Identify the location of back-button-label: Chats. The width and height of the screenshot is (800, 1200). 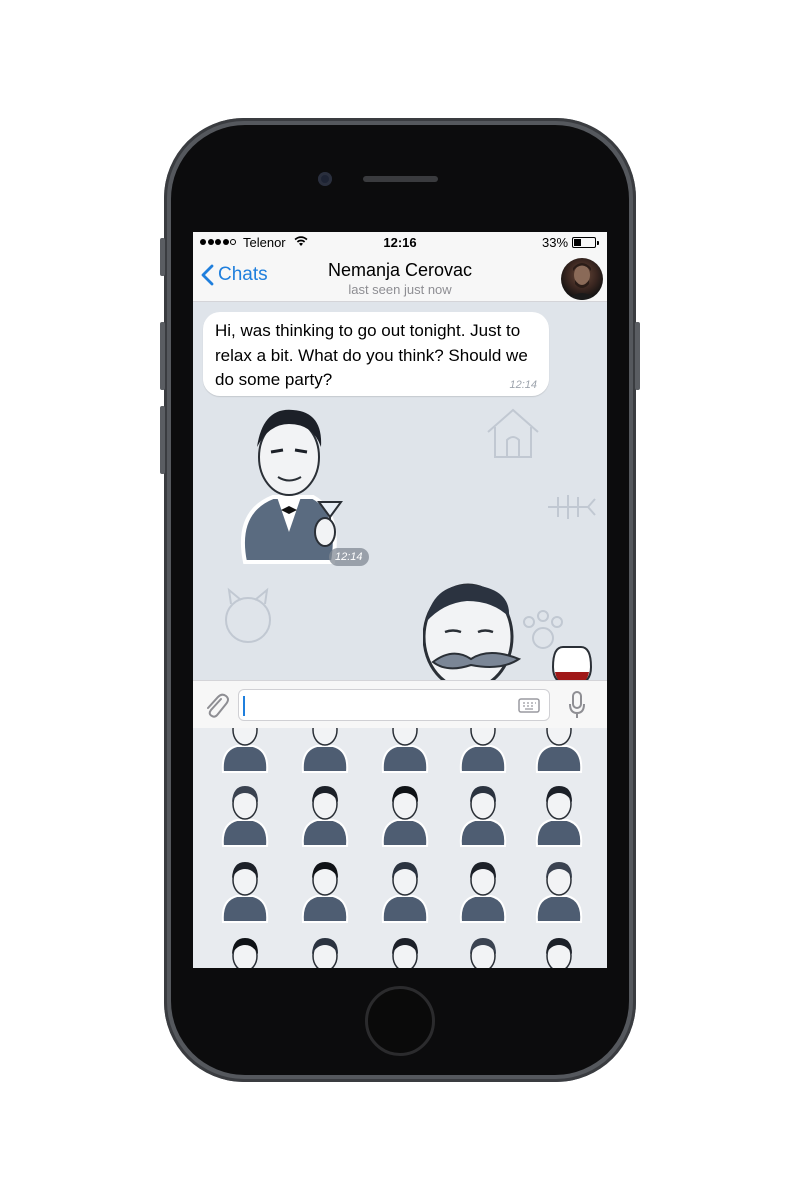
(243, 274).